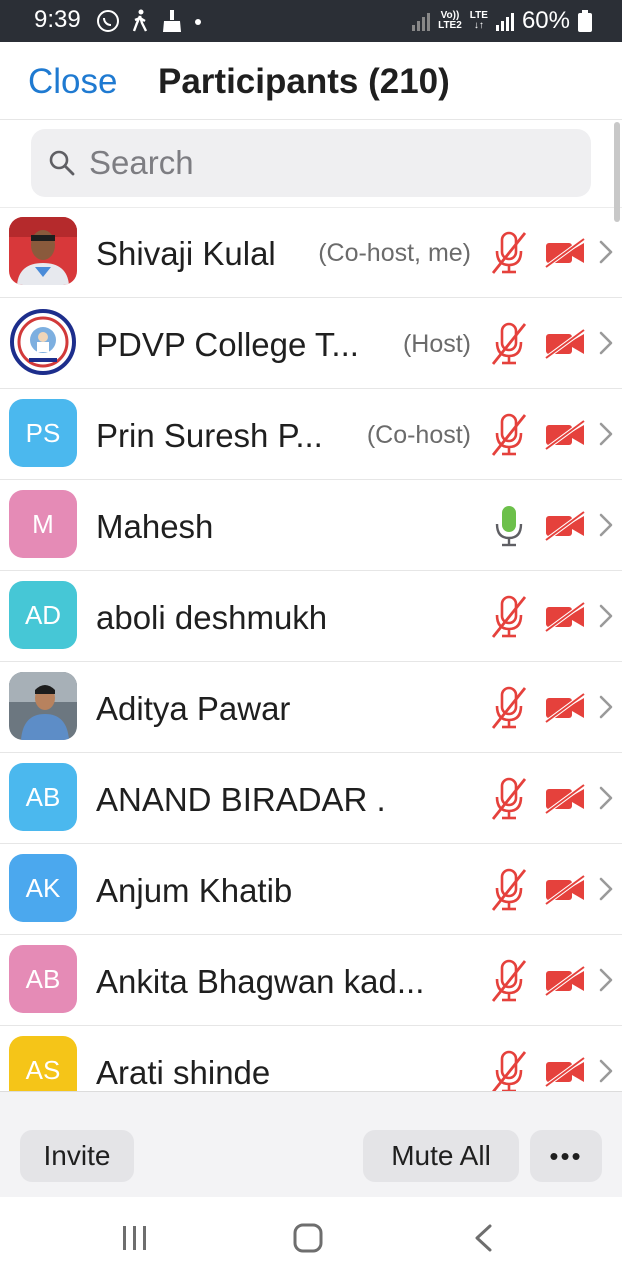 The image size is (622, 1280). I want to click on search-icon, so click(62, 163).